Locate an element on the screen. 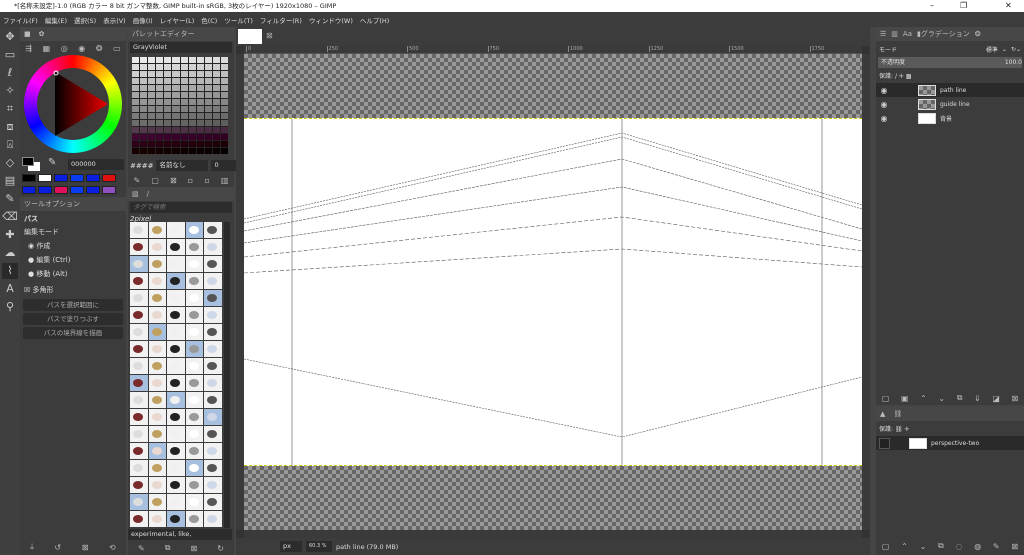 The width and height of the screenshot is (1024, 555). mask-icon: ◪ is located at coordinates (996, 398).